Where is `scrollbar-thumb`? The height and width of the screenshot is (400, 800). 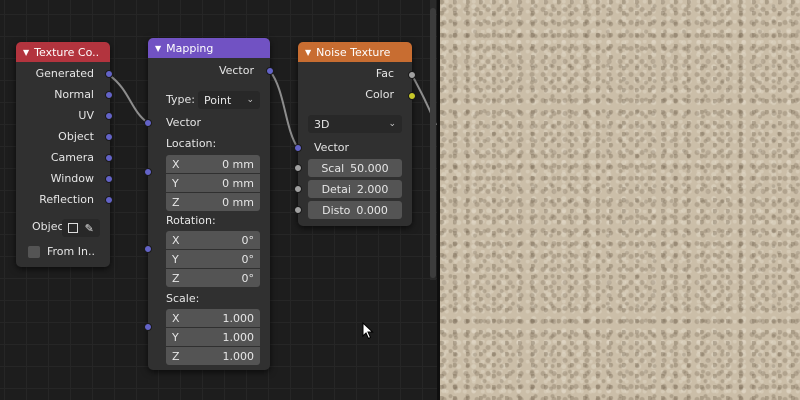 scrollbar-thumb is located at coordinates (433, 143).